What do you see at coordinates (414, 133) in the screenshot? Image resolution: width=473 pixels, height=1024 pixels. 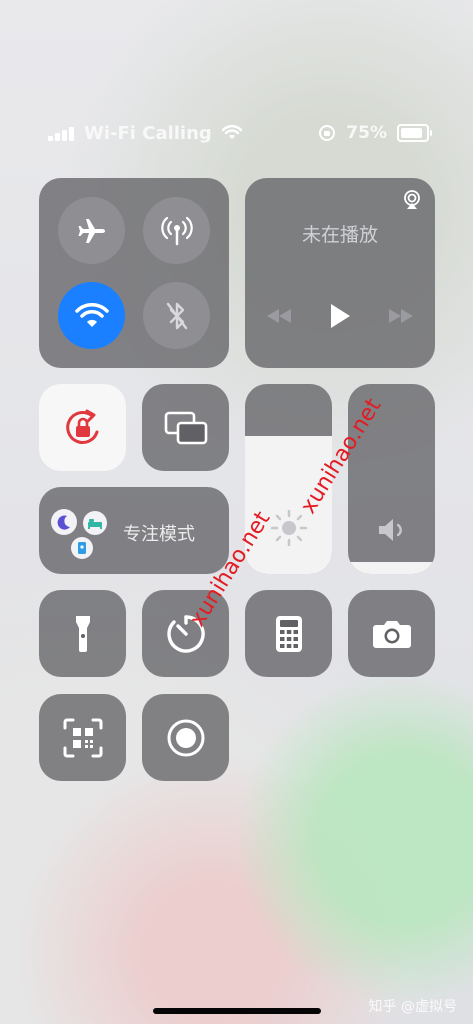 I see `battery-icon` at bounding box center [414, 133].